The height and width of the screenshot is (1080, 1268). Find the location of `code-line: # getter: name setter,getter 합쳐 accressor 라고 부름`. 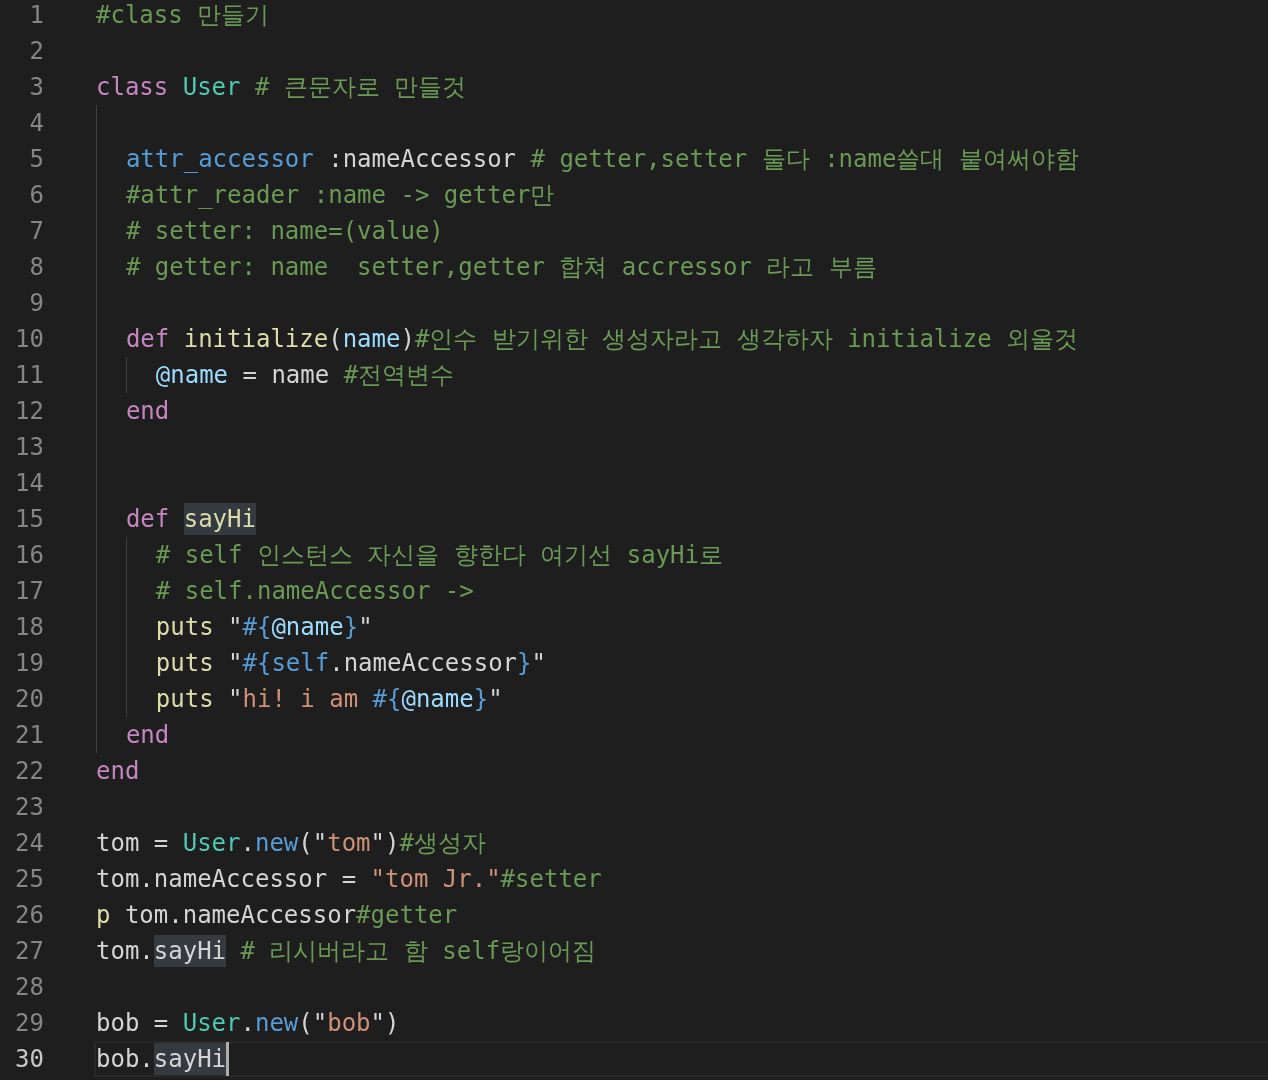

code-line: # getter: name setter,getter 합쳐 accressor 라고 부름 is located at coordinates (681, 267).